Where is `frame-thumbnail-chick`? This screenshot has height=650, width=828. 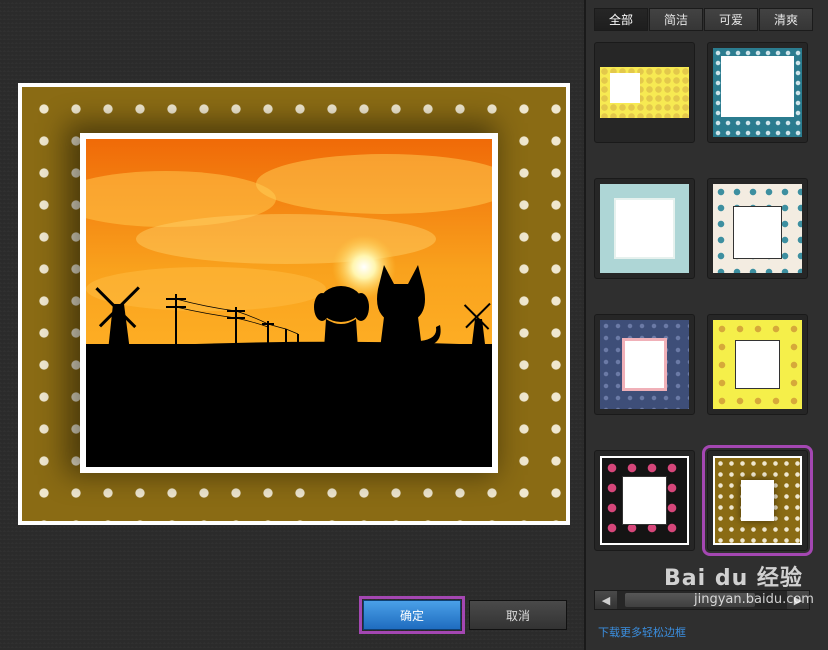 frame-thumbnail-chick is located at coordinates (757, 364).